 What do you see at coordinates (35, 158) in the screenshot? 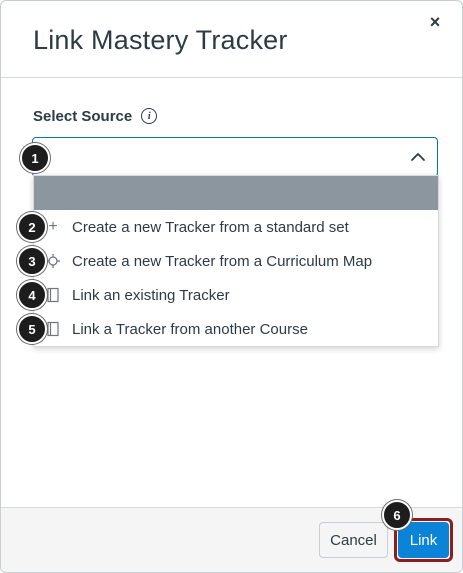
I see `callout-1: 1` at bounding box center [35, 158].